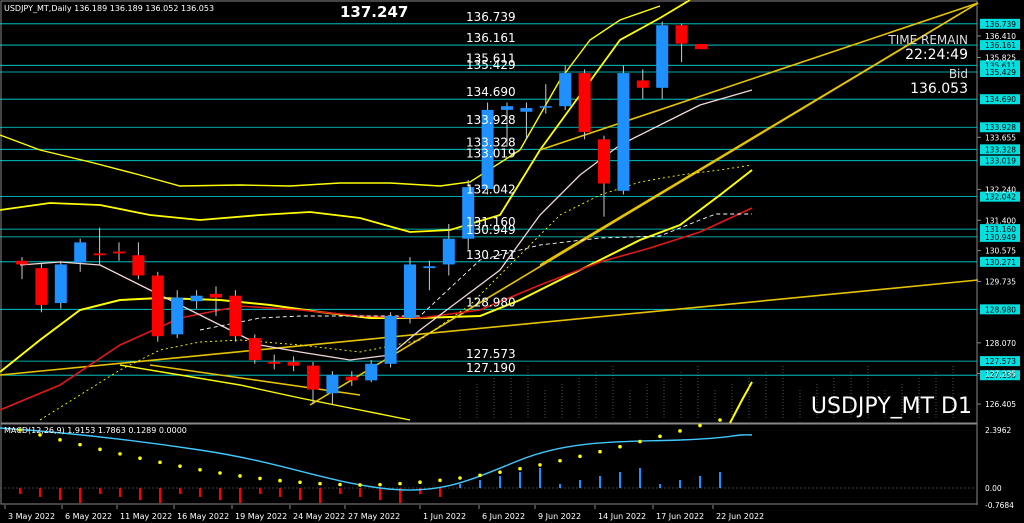 The height and width of the screenshot is (523, 1024). Describe the element at coordinates (319, 516) in the screenshot. I see `x-tick-label: 24 May 2022` at that location.